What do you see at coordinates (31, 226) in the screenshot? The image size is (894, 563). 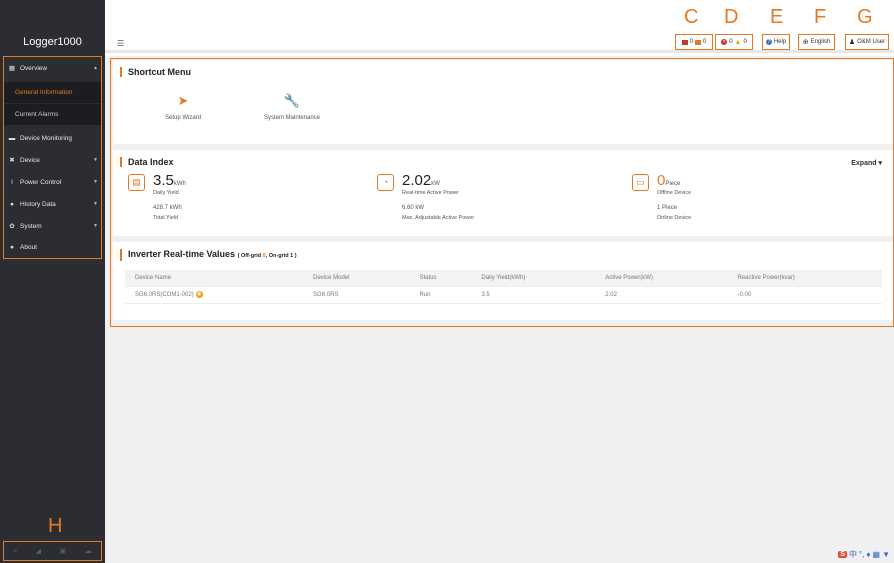 I see `sidebar-item-label: System` at bounding box center [31, 226].